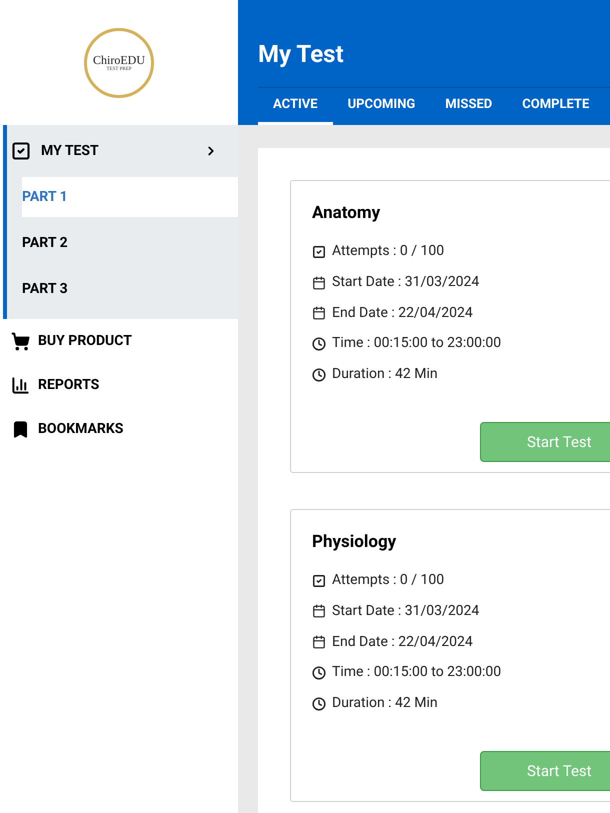 This screenshot has height=813, width=610. I want to click on tab: COMPLETE, so click(555, 106).